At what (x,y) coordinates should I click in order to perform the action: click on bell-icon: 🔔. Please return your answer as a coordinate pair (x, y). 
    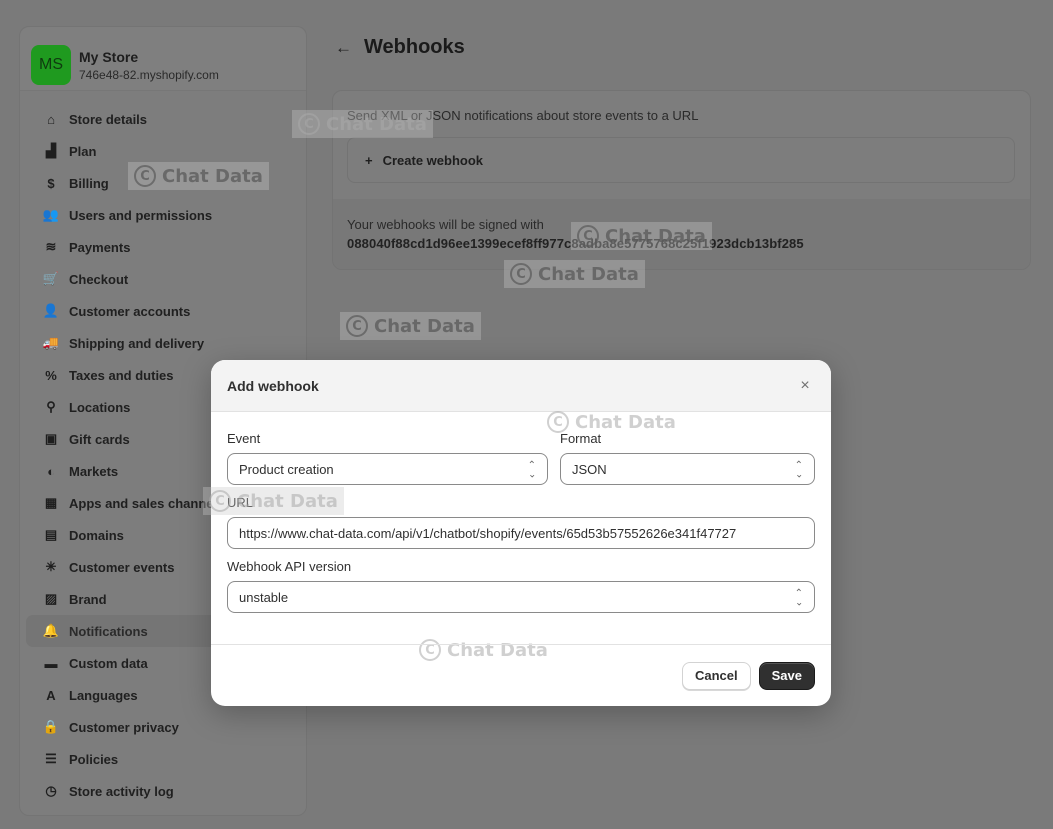
    Looking at the image, I should click on (51, 630).